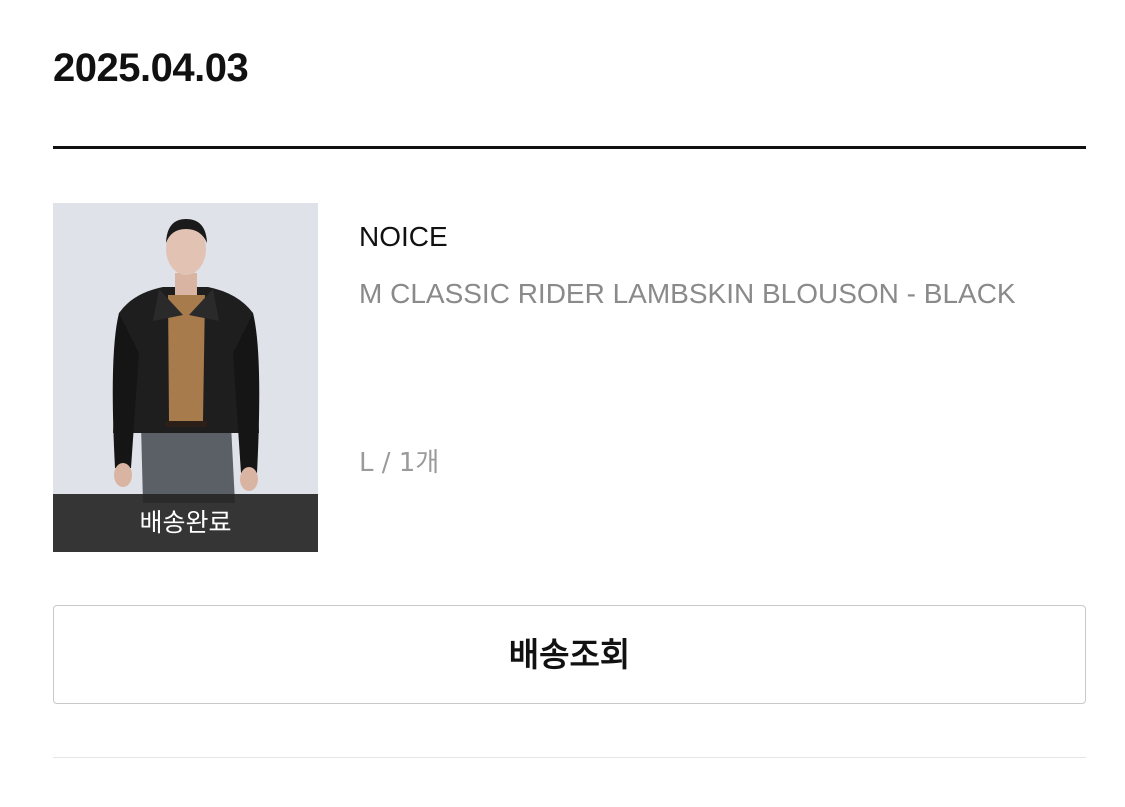 The image size is (1125, 807). What do you see at coordinates (569, 757) in the screenshot?
I see `bottom-divider` at bounding box center [569, 757].